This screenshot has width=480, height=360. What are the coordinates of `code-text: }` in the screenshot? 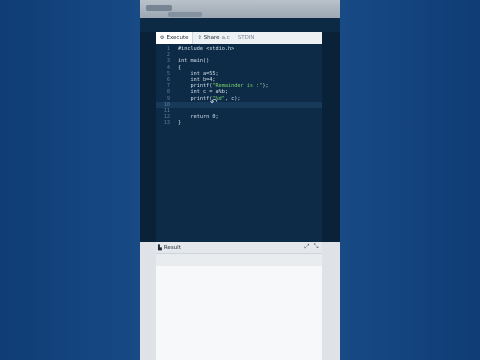 It's located at (180, 123).